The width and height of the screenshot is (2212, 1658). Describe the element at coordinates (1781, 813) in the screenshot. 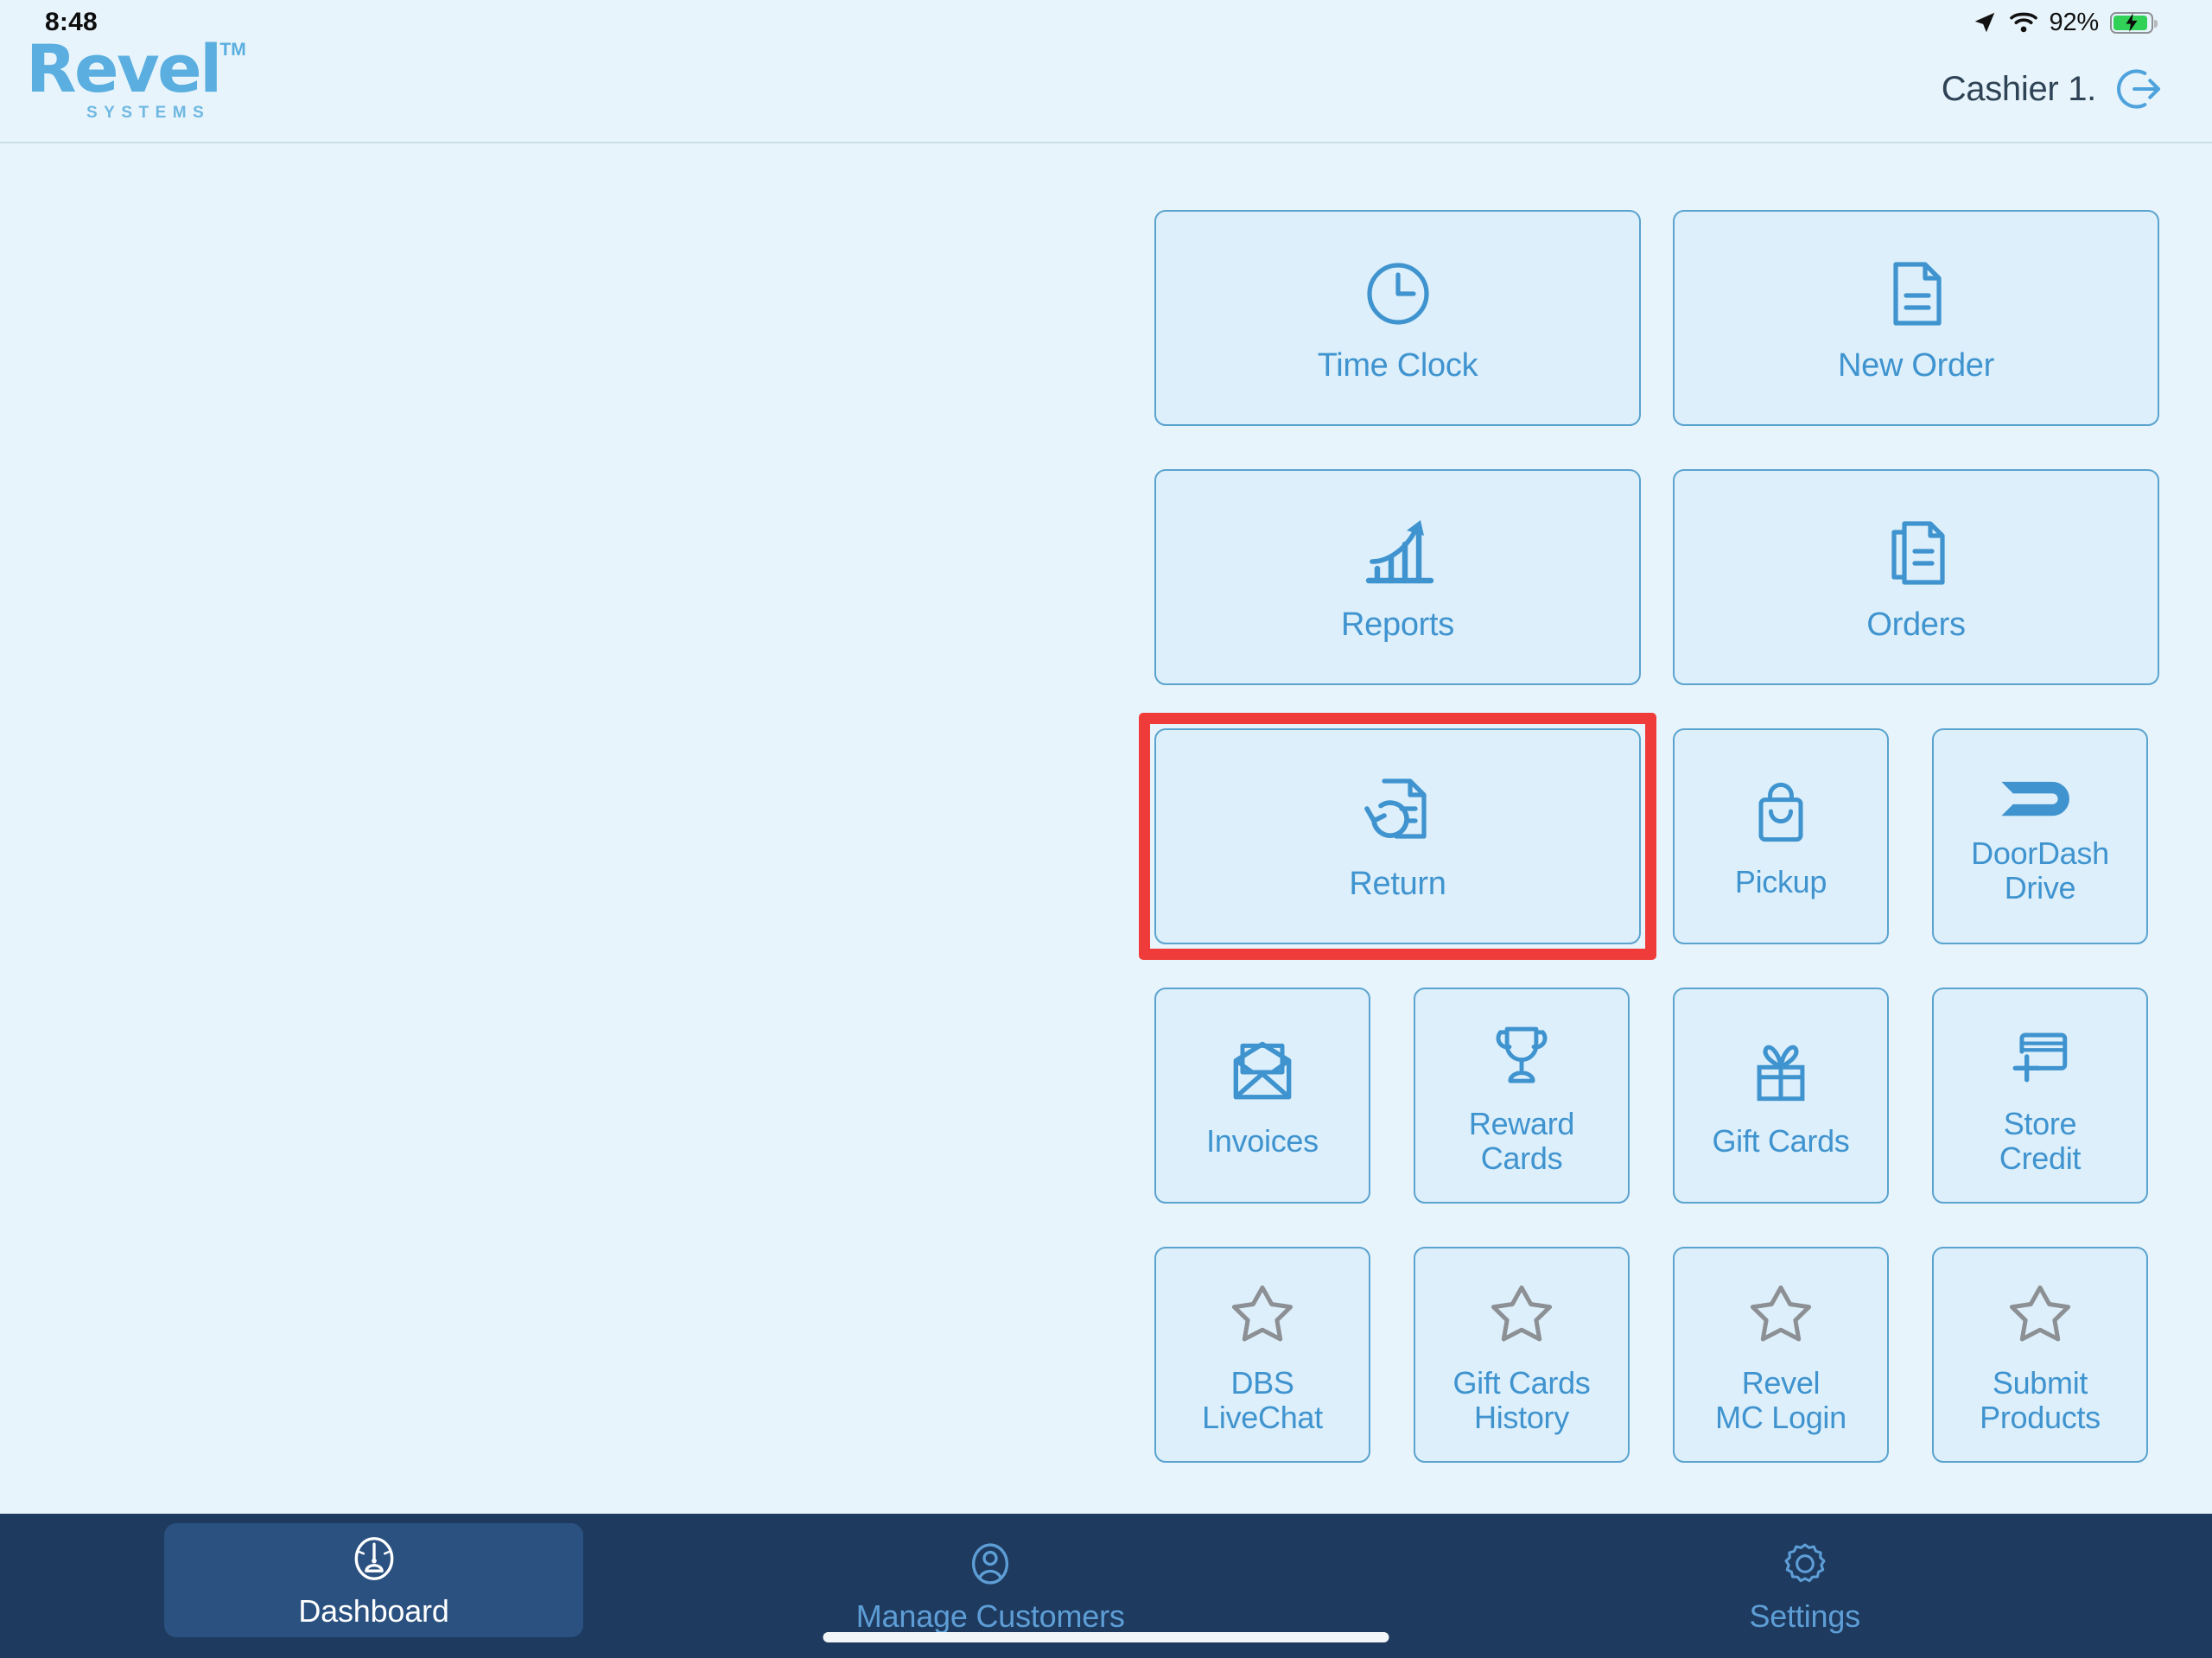

I see `shopping-bag-icon` at that location.